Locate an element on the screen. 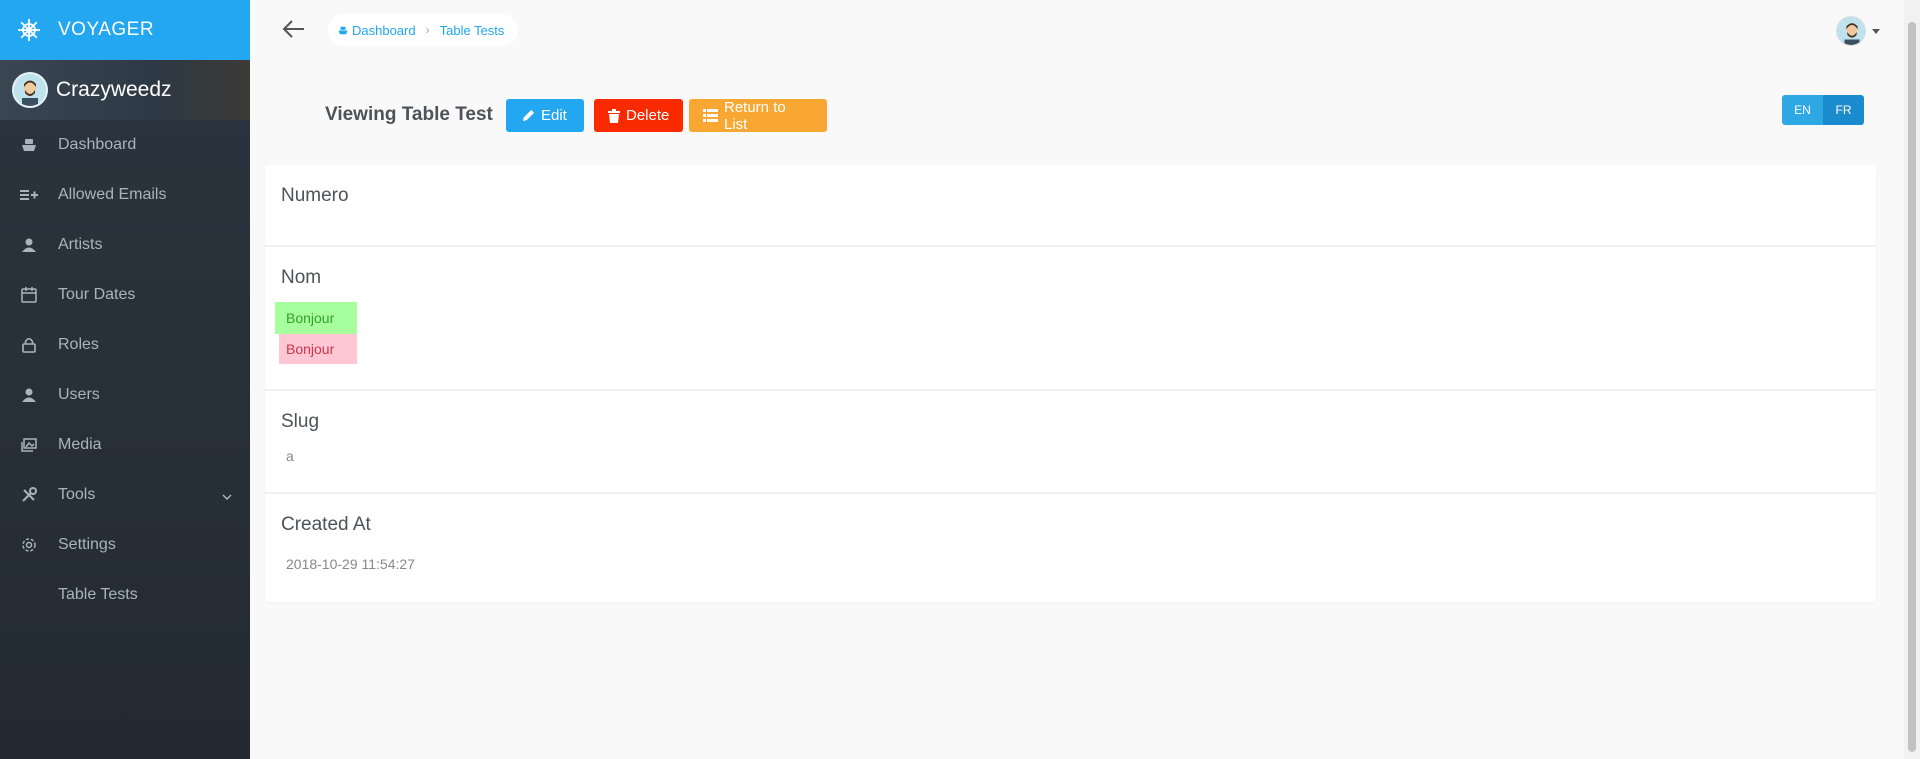  sidebar-item-media: Media is located at coordinates (125, 445).